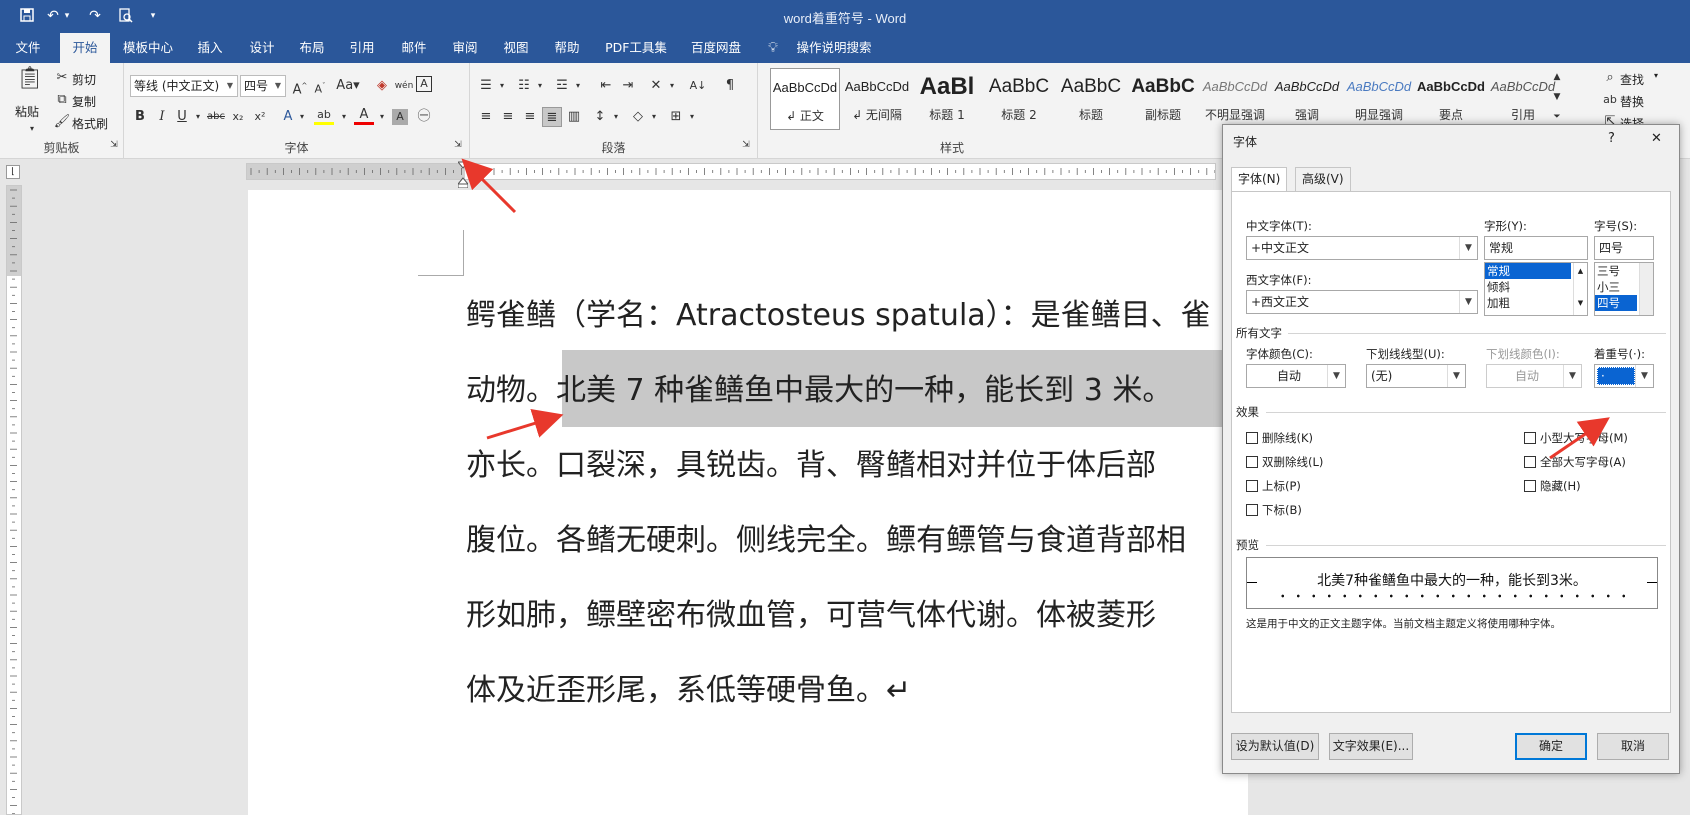 The image size is (1690, 815). What do you see at coordinates (947, 99) in the screenshot?
I see `style-heading-1: AaBl 标题 1` at bounding box center [947, 99].